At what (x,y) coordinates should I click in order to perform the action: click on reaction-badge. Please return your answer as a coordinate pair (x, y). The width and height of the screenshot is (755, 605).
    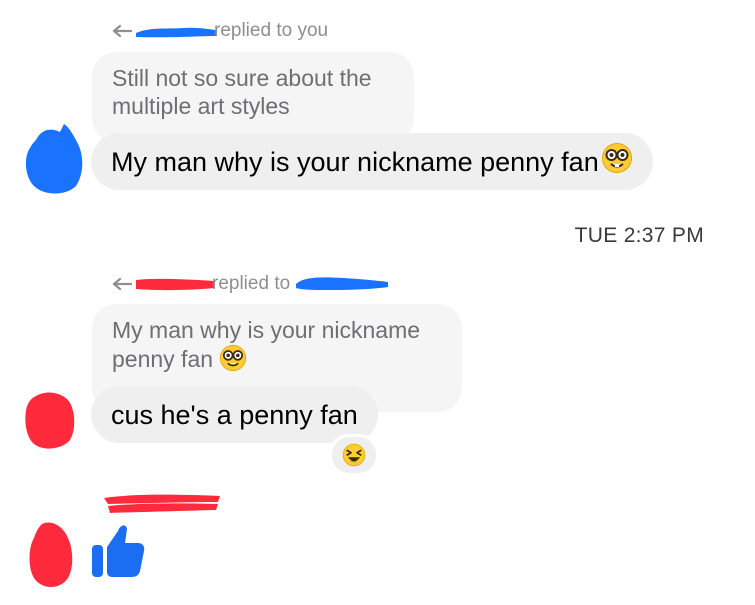
    Looking at the image, I should click on (354, 455).